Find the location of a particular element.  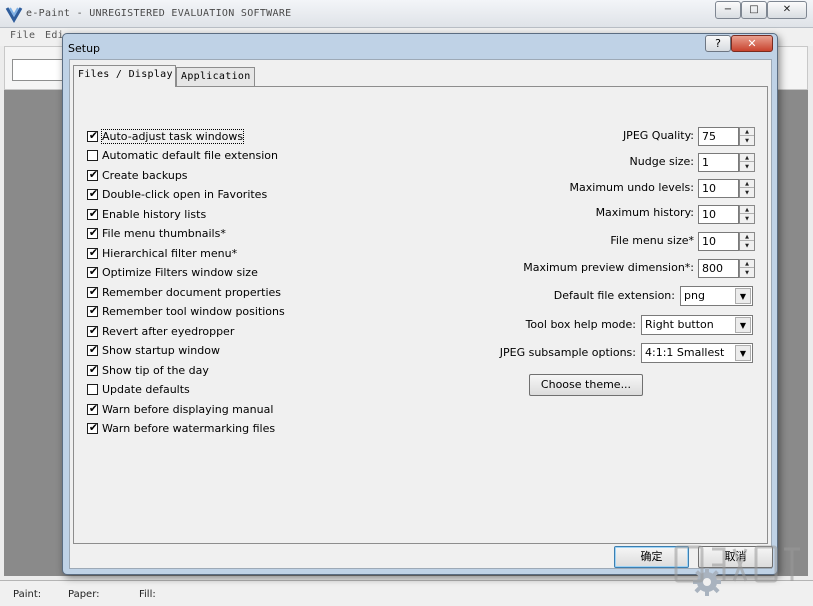

jpeg-subsample-select: 4:1:1 Smallest ▼ is located at coordinates (697, 353).